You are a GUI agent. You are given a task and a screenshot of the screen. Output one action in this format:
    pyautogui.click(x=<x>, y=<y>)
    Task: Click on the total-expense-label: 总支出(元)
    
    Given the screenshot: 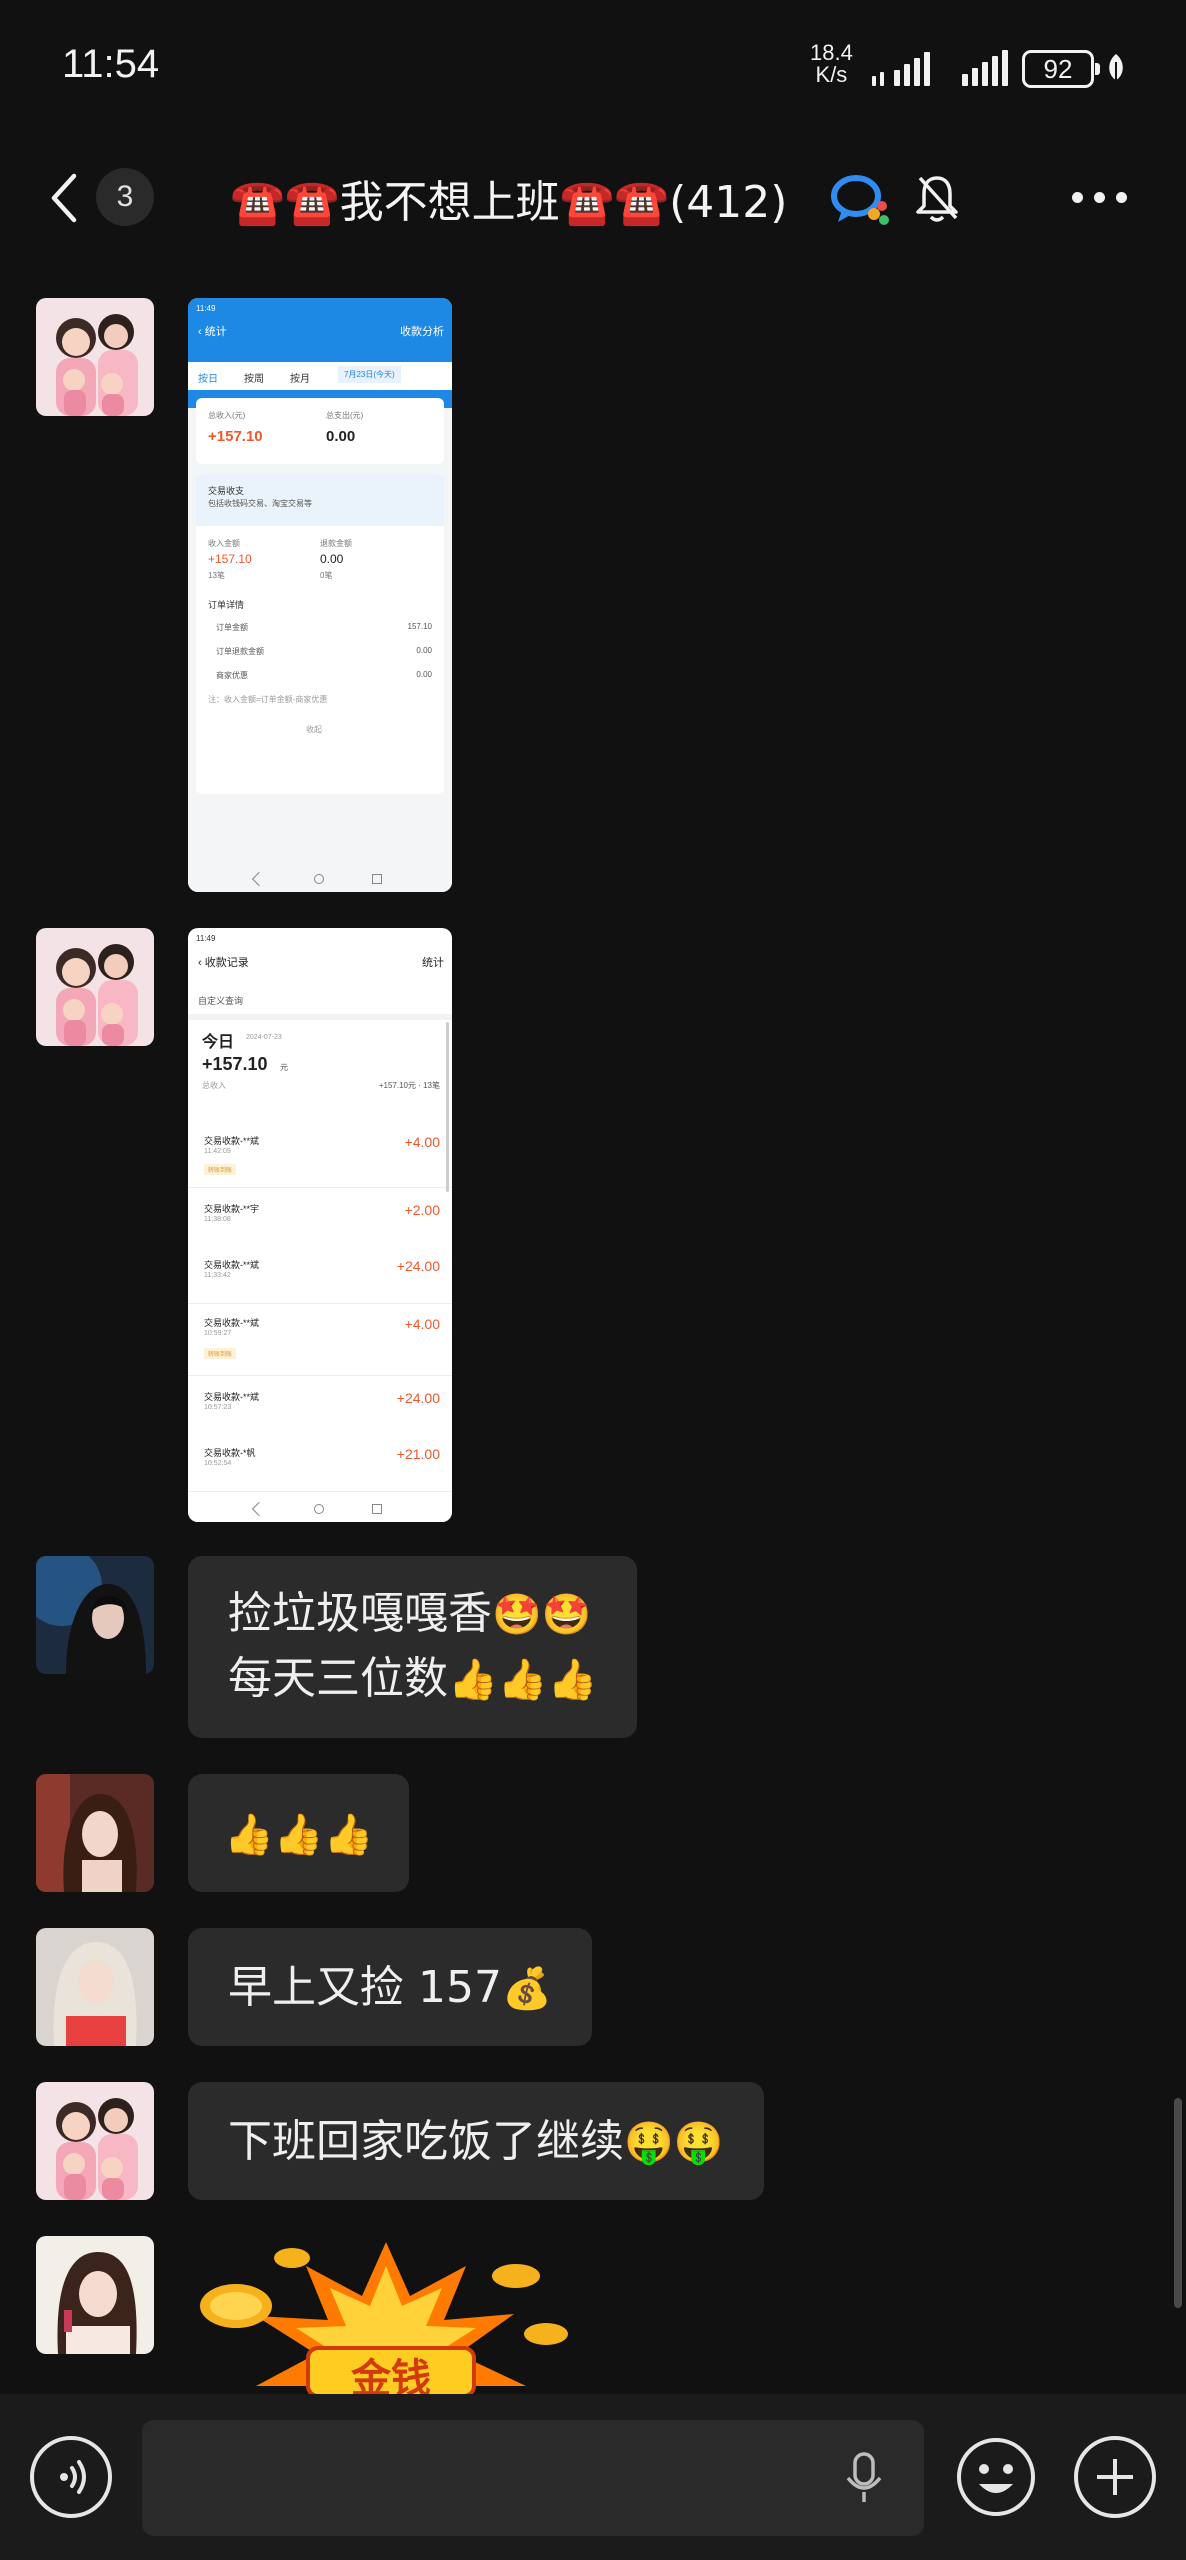 What is the action you would take?
    pyautogui.click(x=345, y=415)
    